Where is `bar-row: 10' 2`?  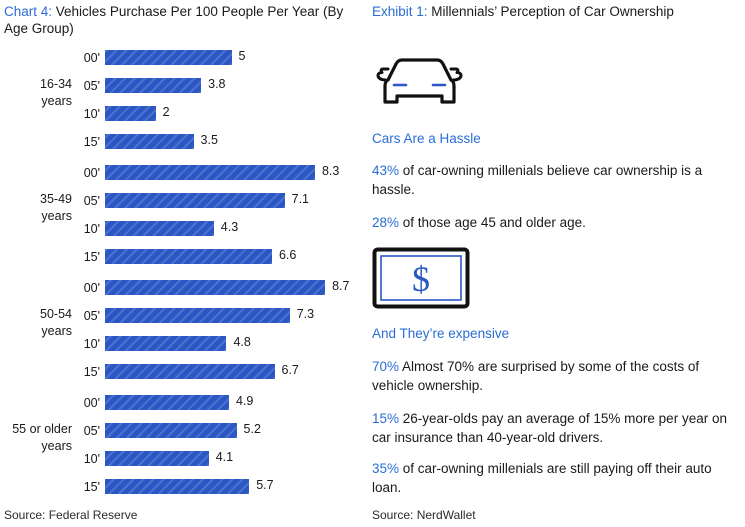 bar-row: 10' 2 is located at coordinates (184, 116).